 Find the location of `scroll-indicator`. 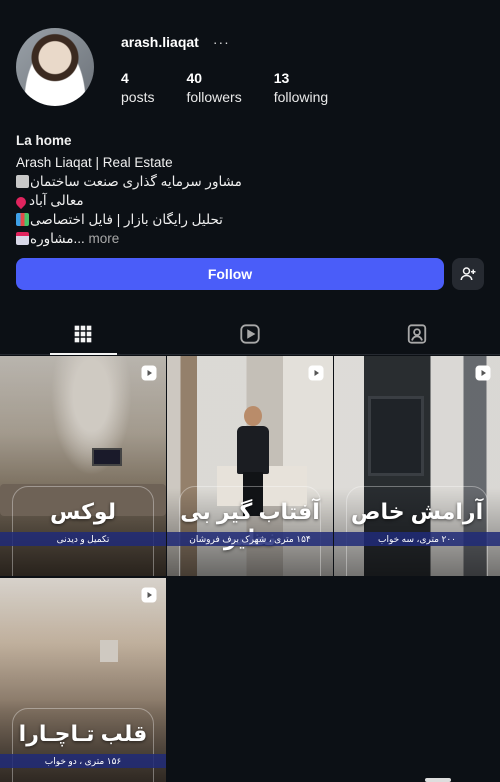

scroll-indicator is located at coordinates (438, 780).